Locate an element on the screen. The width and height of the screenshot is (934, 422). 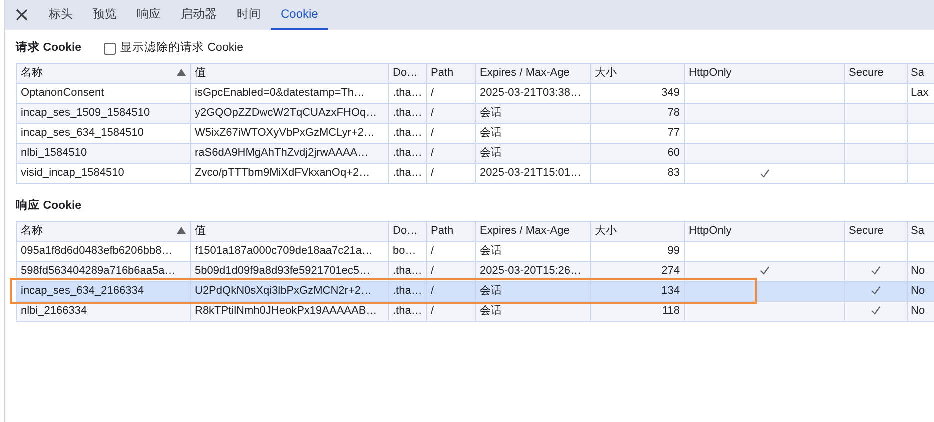
table-row: OptanonConsent isGpcEnabled=0&datestamp=Th… .tha… / 2025-03-21T03:38… 349 Lax is located at coordinates (475, 93).